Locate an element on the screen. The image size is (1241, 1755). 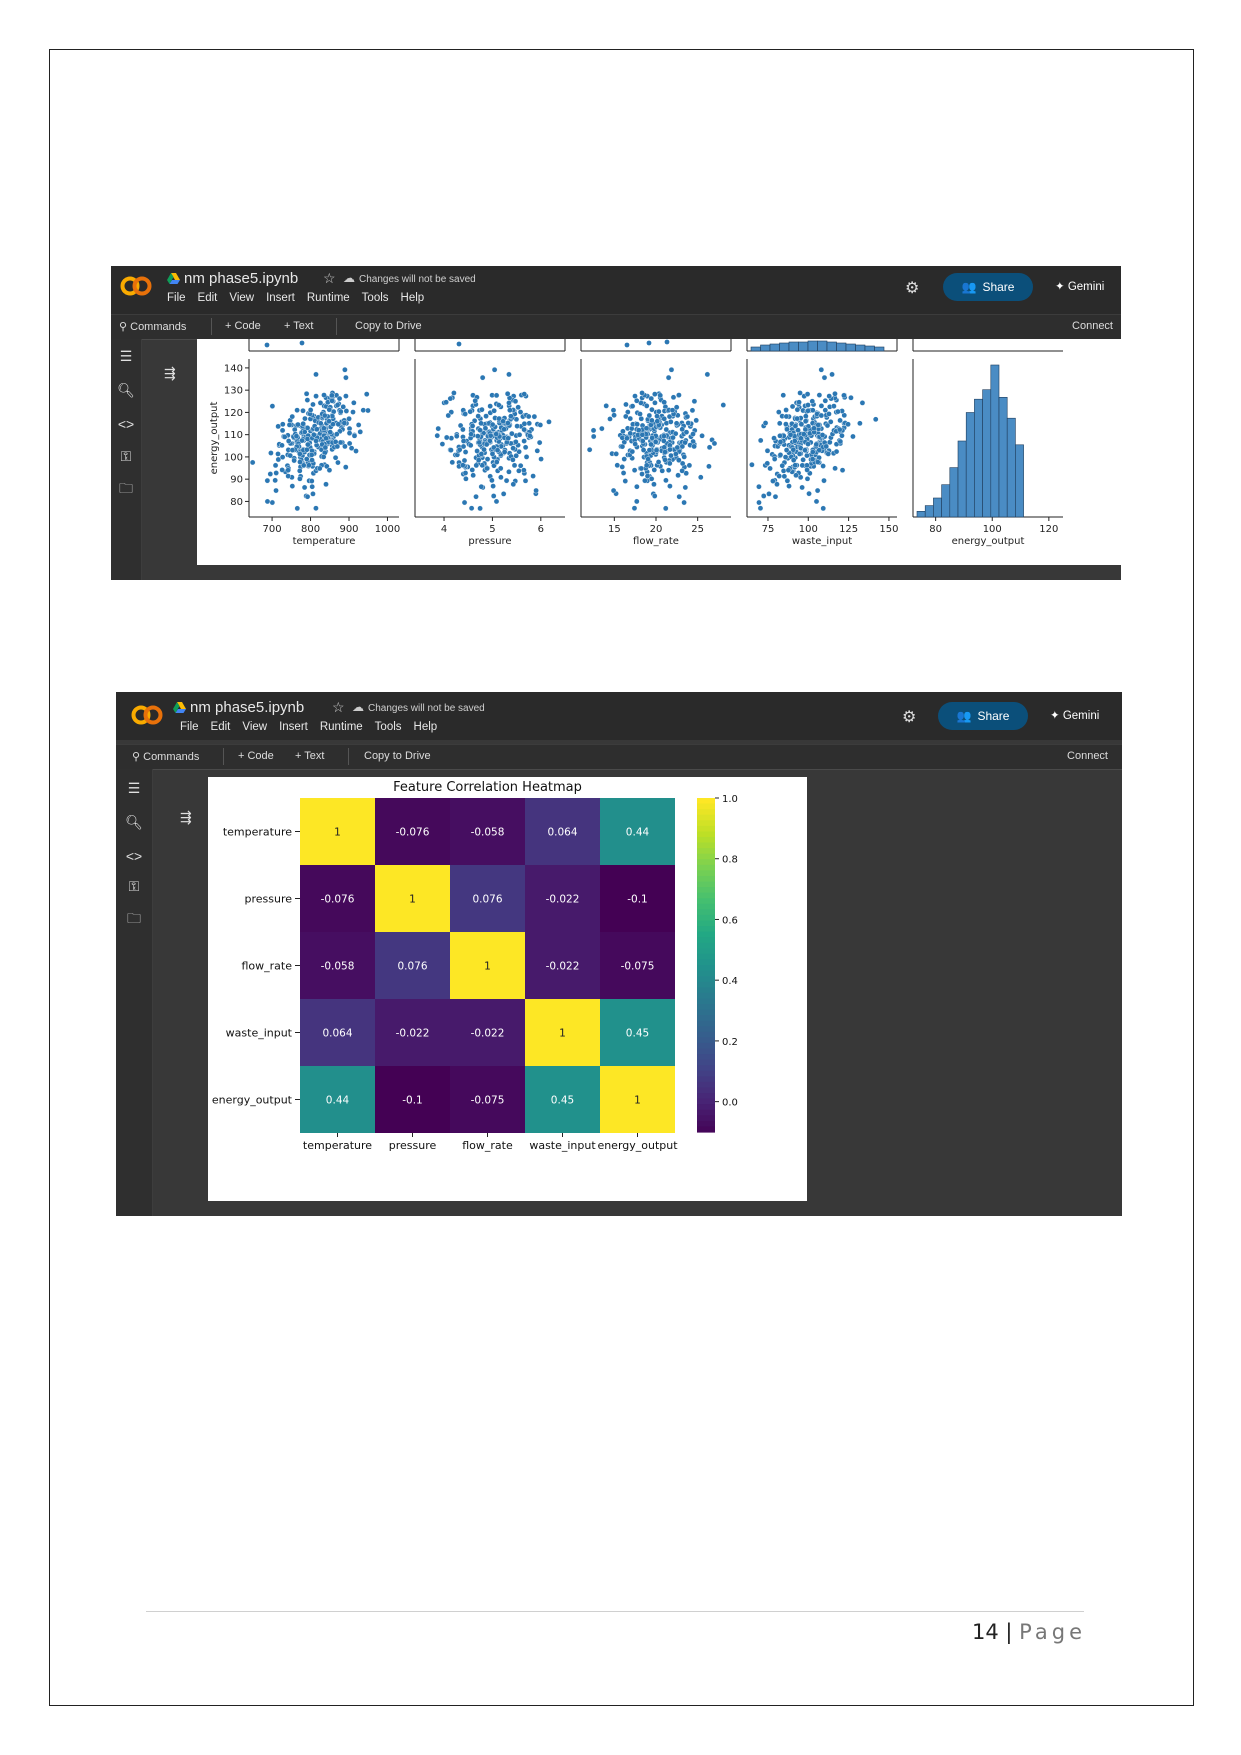
heatmap-cell-label: -0.022 is located at coordinates (413, 1034).